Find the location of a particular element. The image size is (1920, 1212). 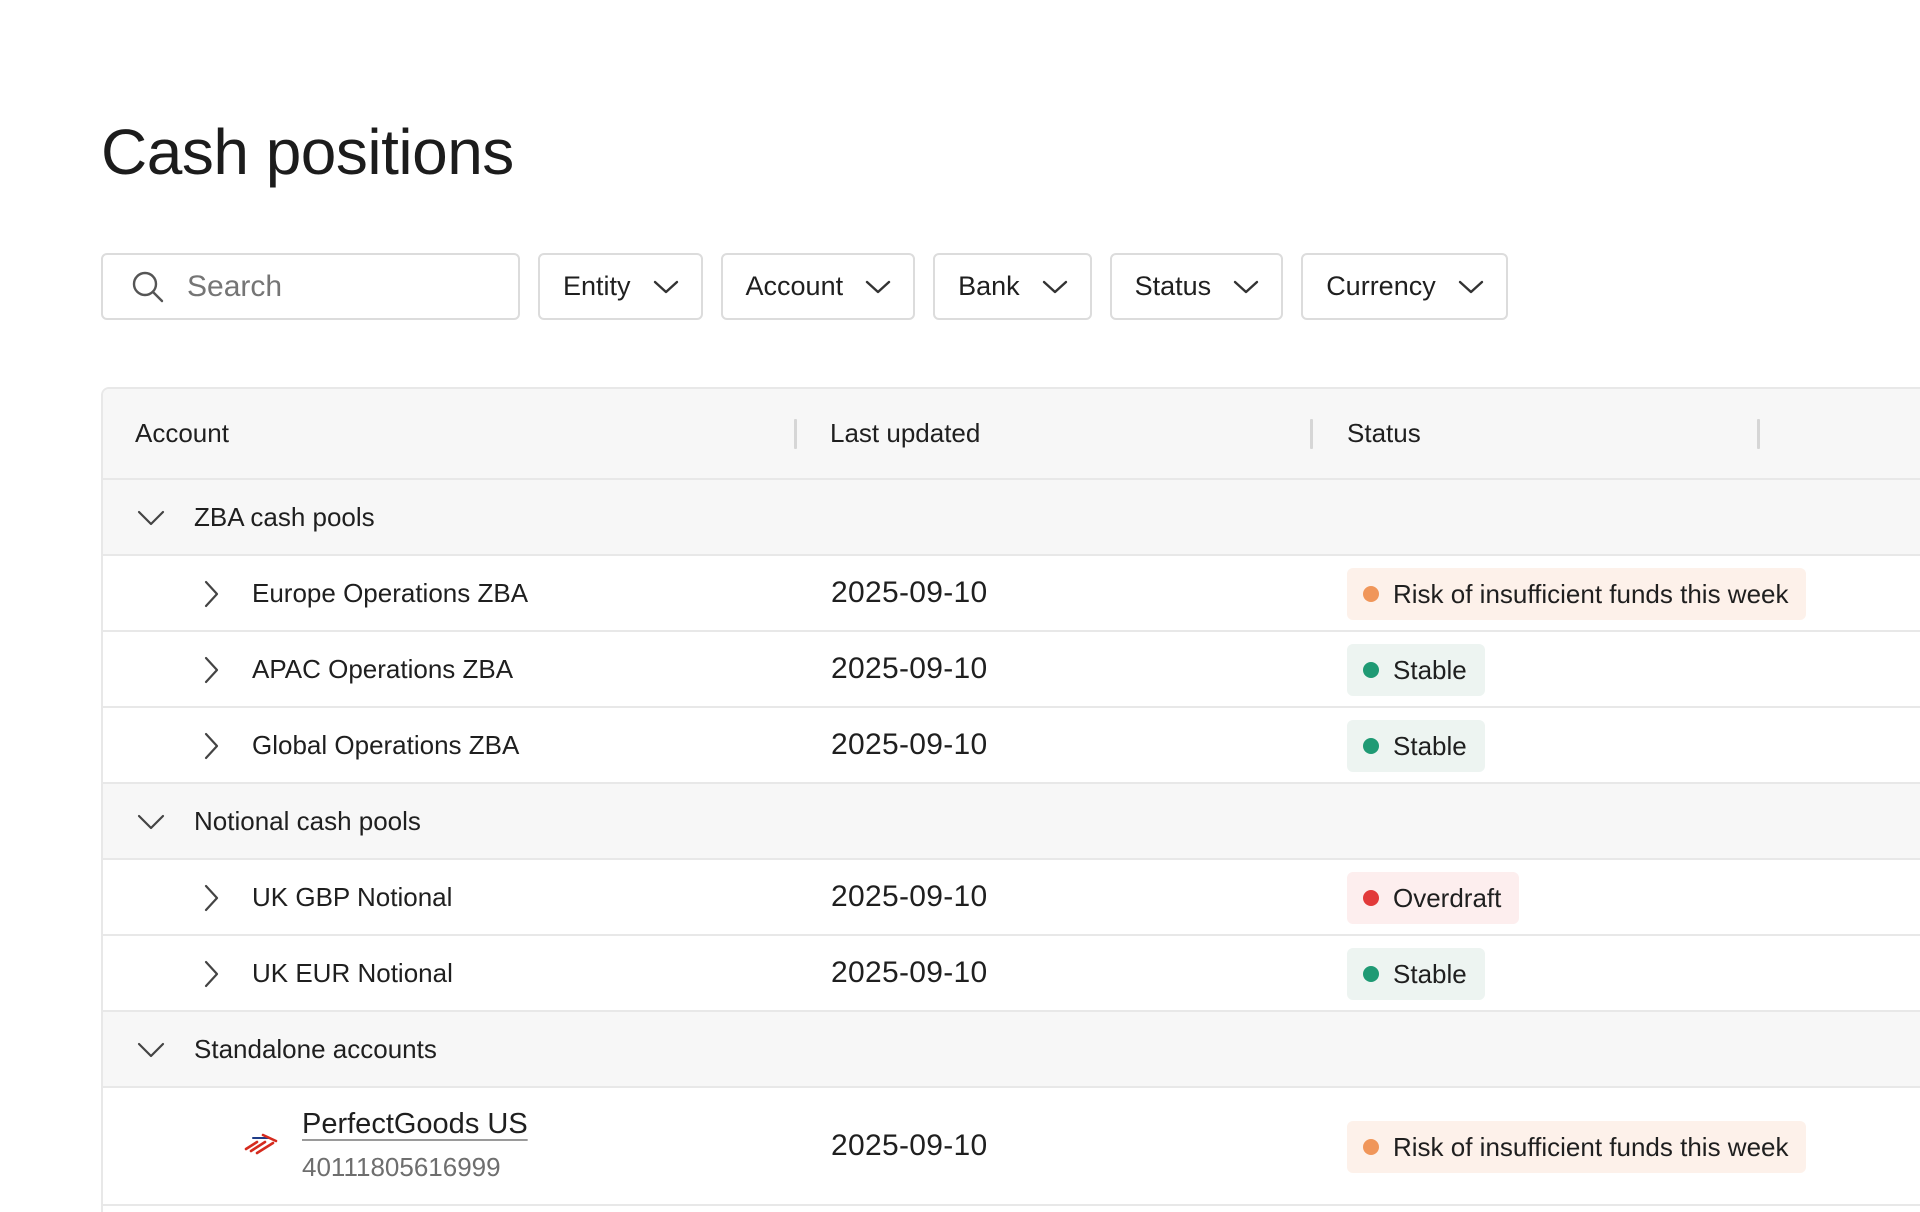

table-row: Global Operations ZBA 2025-09-10 Stable is located at coordinates (1011, 746).